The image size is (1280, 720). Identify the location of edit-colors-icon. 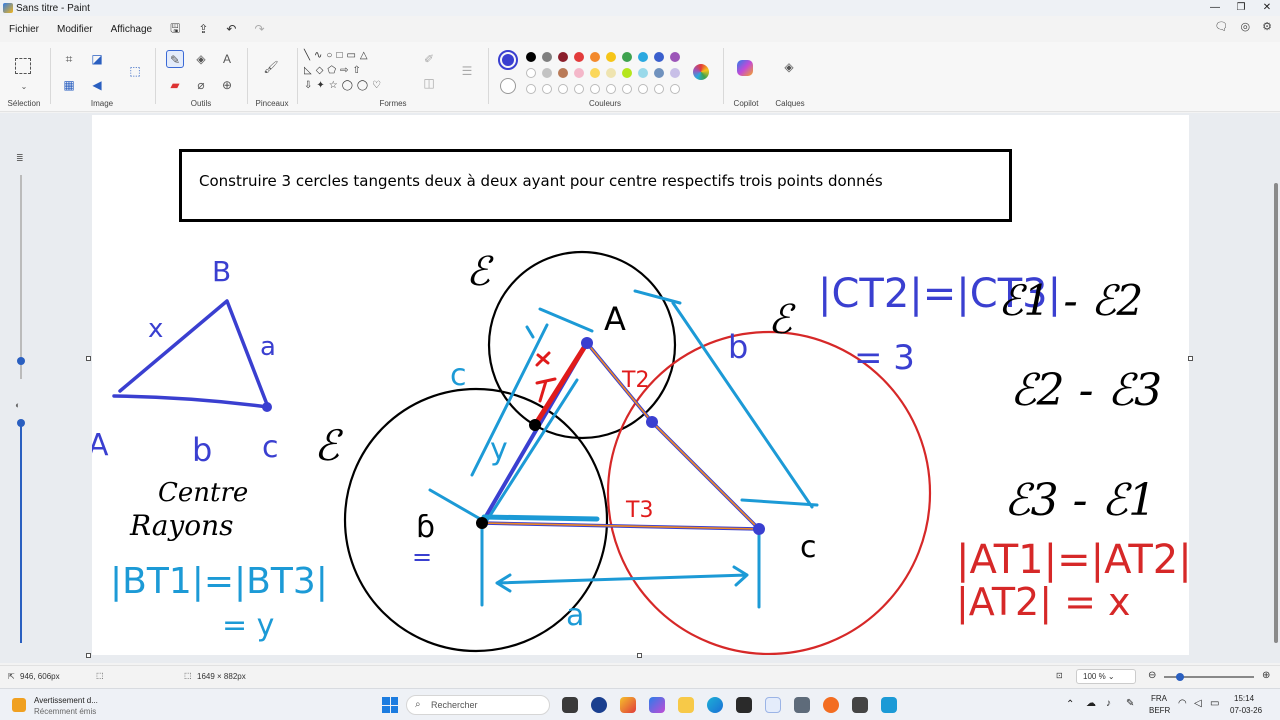
(701, 72).